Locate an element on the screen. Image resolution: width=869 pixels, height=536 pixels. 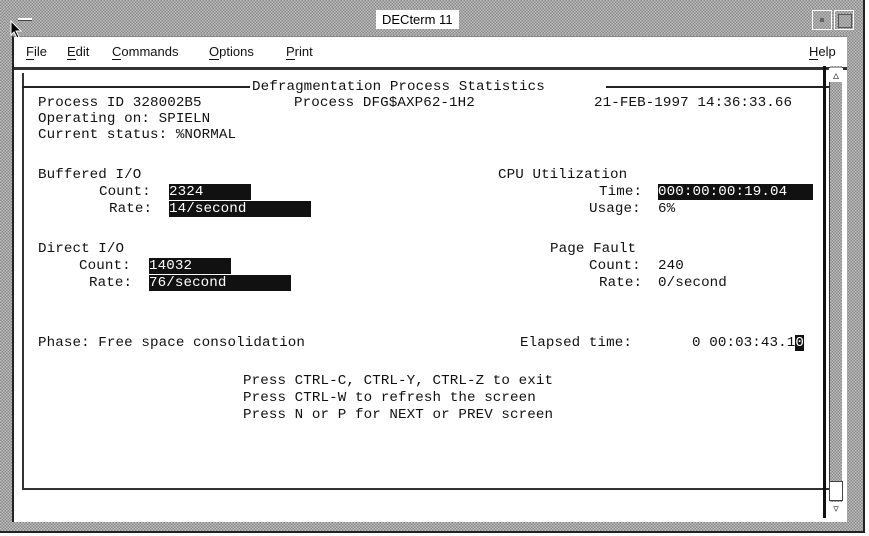
elapsed-value: 0 00:03:43.10 is located at coordinates (748, 343).